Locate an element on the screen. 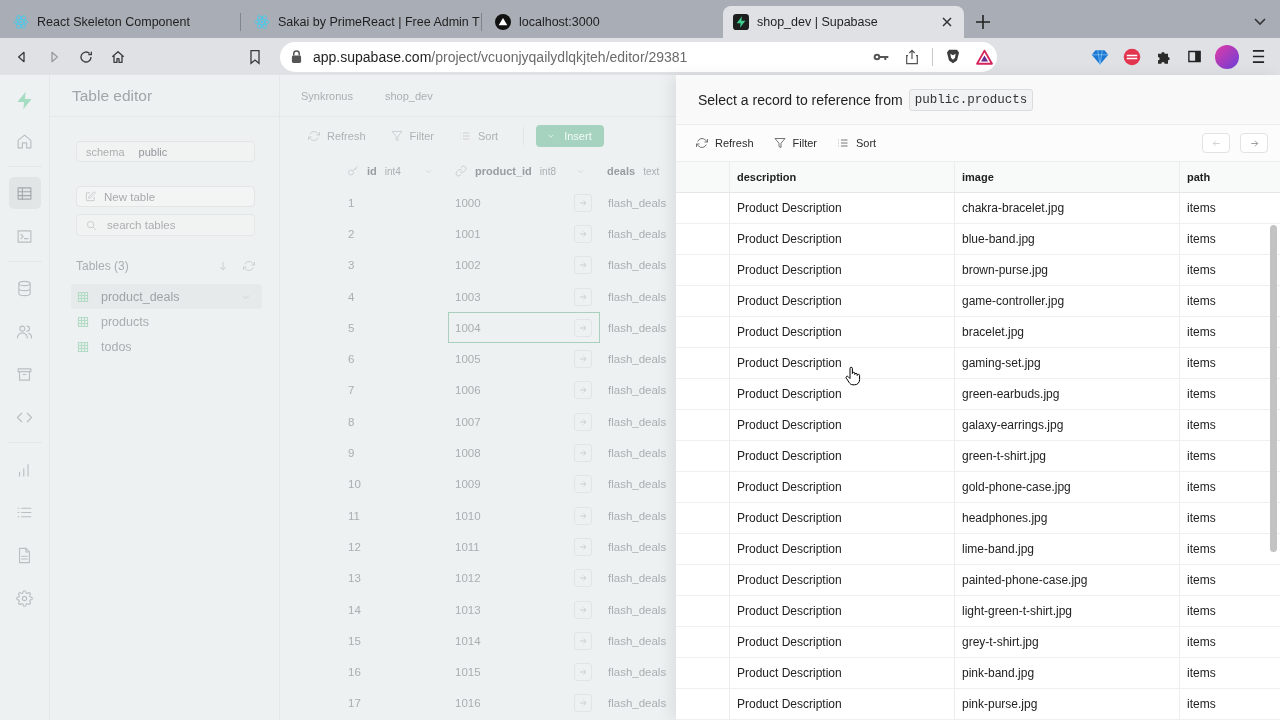  browser-tab: shop_dev | Supabase is located at coordinates (843, 22).